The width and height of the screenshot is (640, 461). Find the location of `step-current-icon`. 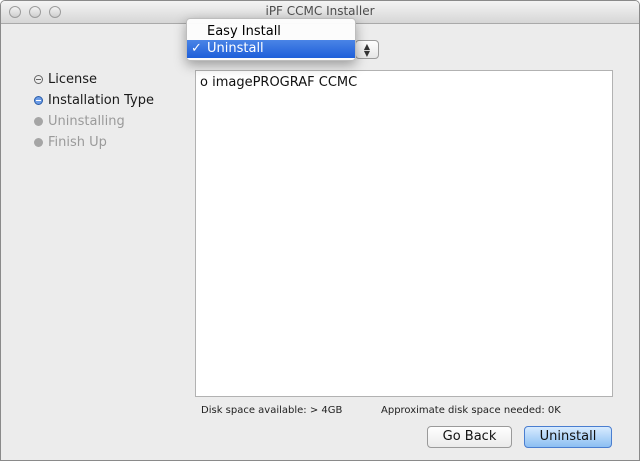

step-current-icon is located at coordinates (38, 100).